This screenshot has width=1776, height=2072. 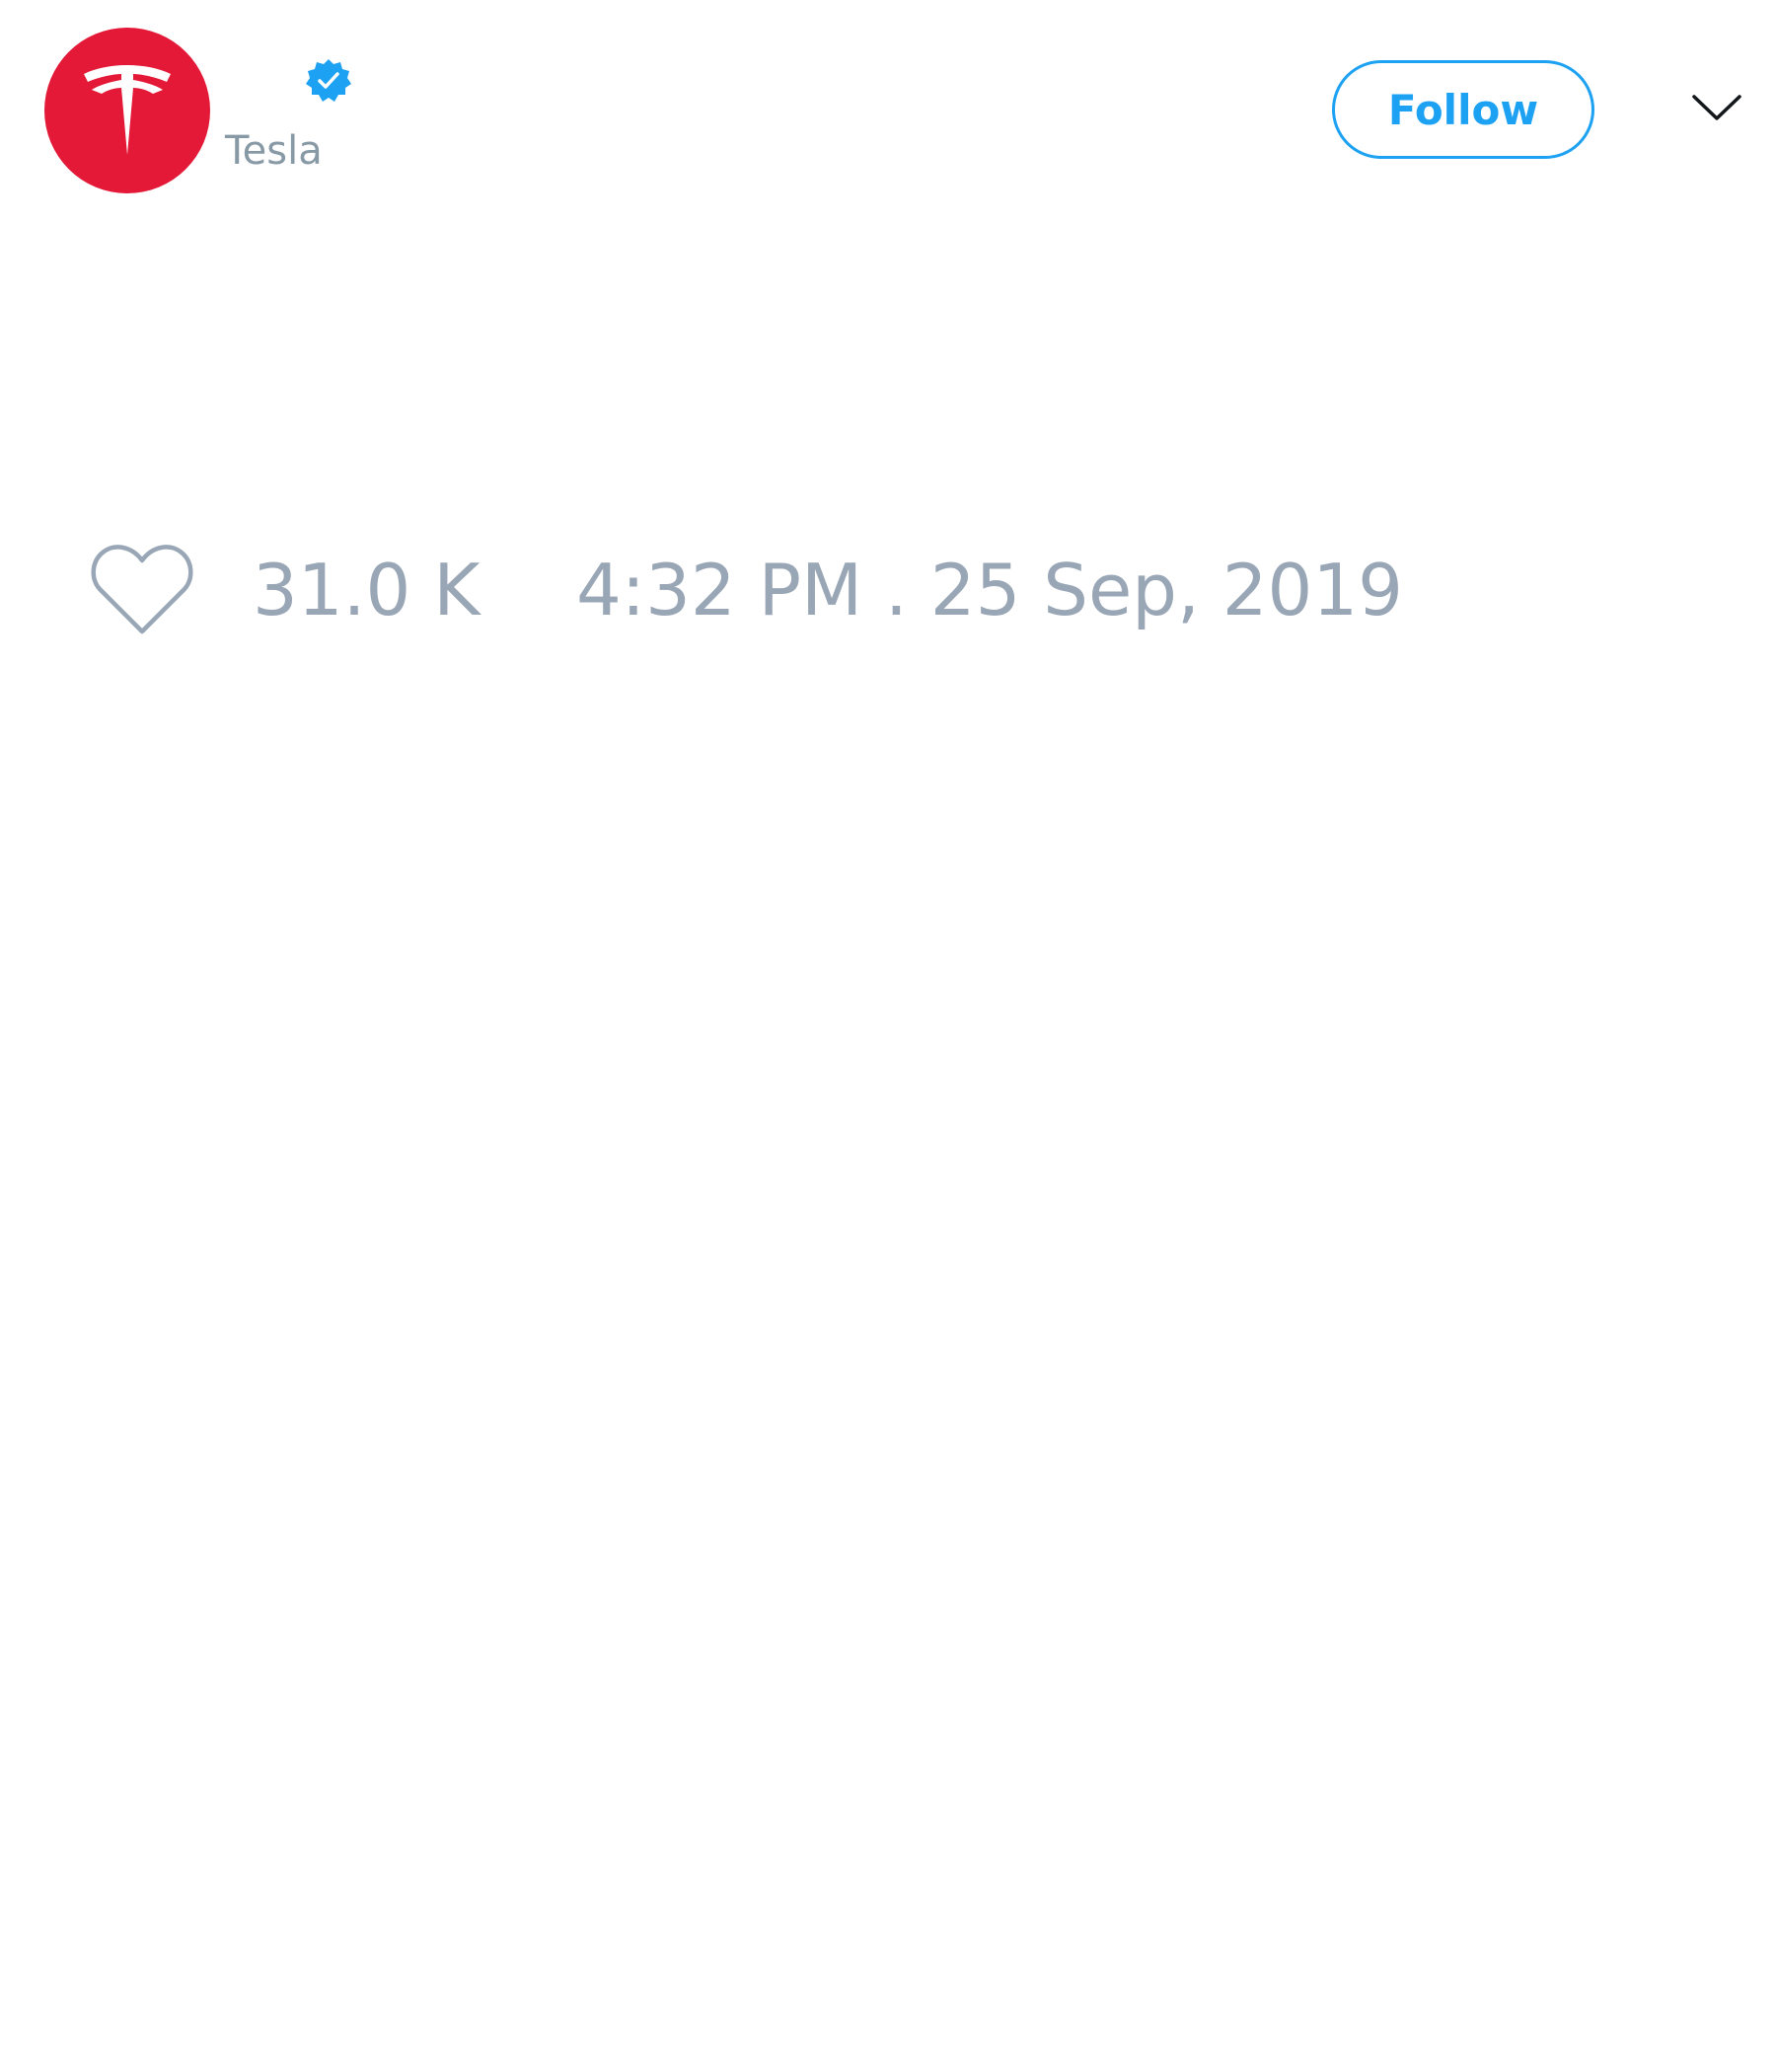 What do you see at coordinates (142, 590) in the screenshot?
I see `heart-icon` at bounding box center [142, 590].